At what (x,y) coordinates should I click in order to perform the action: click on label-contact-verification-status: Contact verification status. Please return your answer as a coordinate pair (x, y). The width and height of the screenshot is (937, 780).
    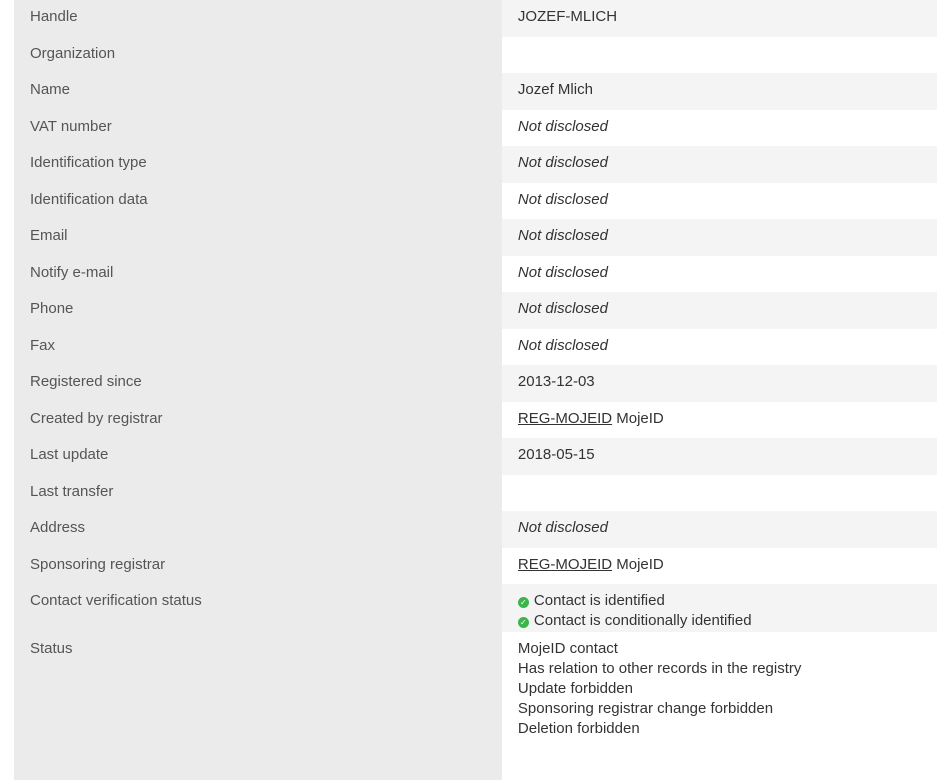
    Looking at the image, I should click on (258, 608).